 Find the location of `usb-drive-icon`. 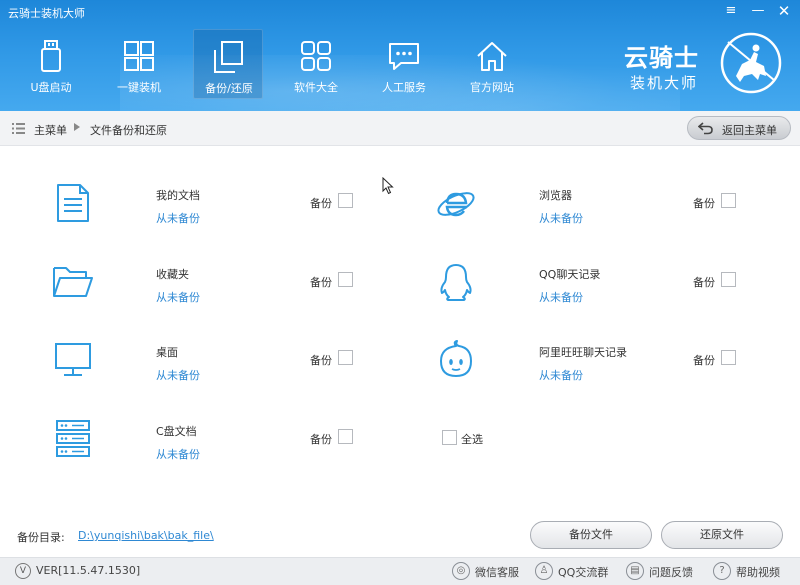

usb-drive-icon is located at coordinates (51, 56).